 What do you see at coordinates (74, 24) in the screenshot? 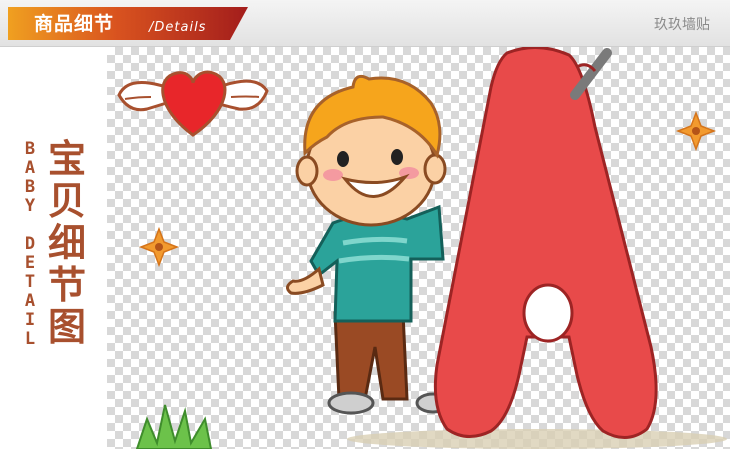
I see `header-title: 商品细节` at bounding box center [74, 24].